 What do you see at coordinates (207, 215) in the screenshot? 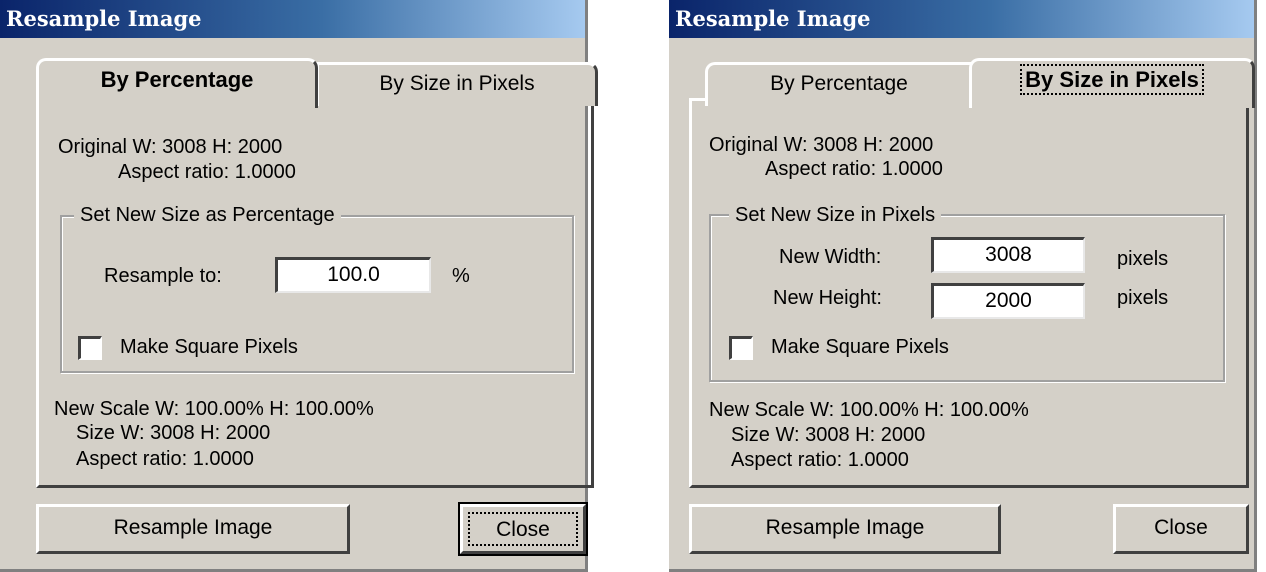
I see `groupbox-title: Set New Size as Percentage` at bounding box center [207, 215].